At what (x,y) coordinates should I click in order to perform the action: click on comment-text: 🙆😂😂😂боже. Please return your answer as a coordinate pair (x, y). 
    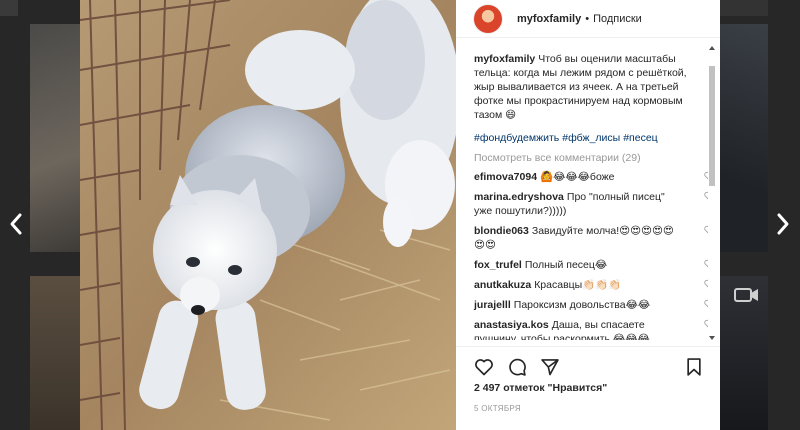
    Looking at the image, I should click on (577, 177).